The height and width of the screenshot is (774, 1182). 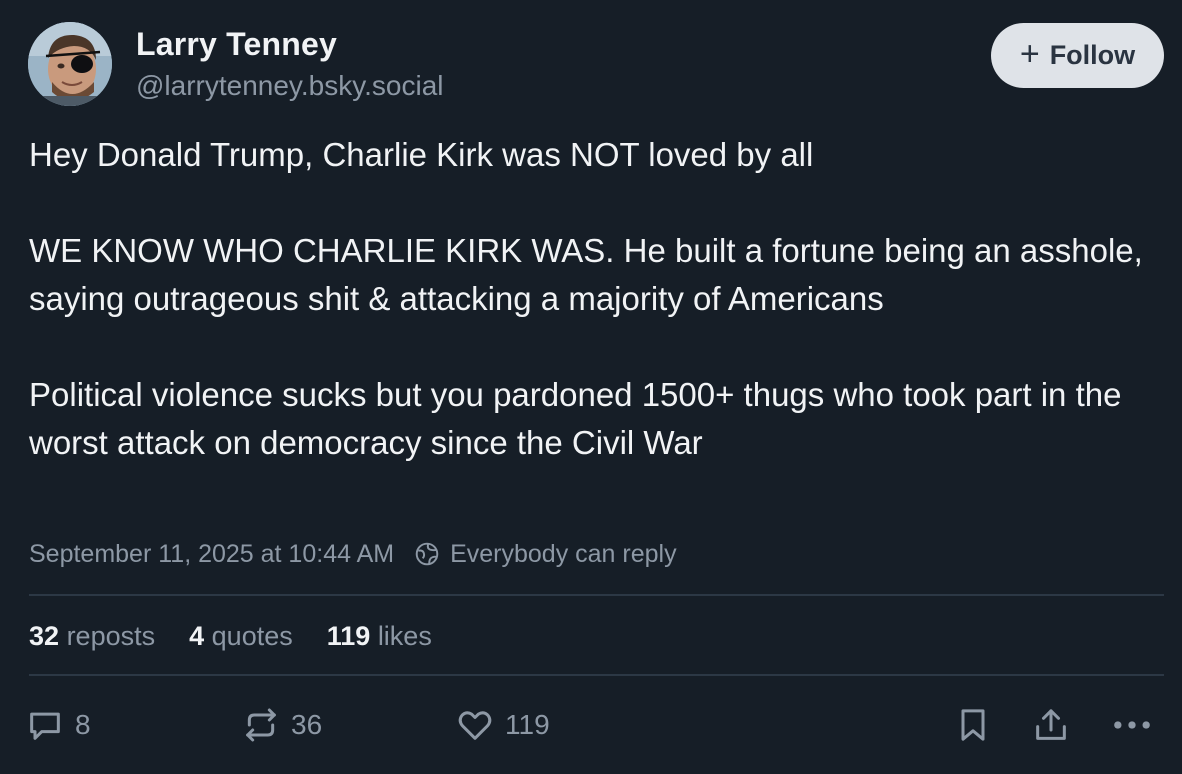 I want to click on follow-button-label: Follow, so click(x=1092, y=55).